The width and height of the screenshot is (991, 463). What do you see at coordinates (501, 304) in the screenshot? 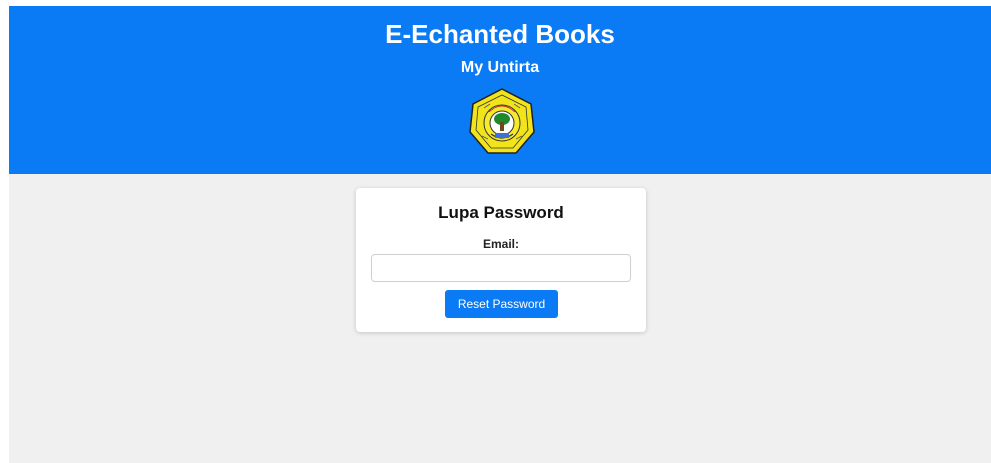
I see `reset-password-button: Reset Password` at bounding box center [501, 304].